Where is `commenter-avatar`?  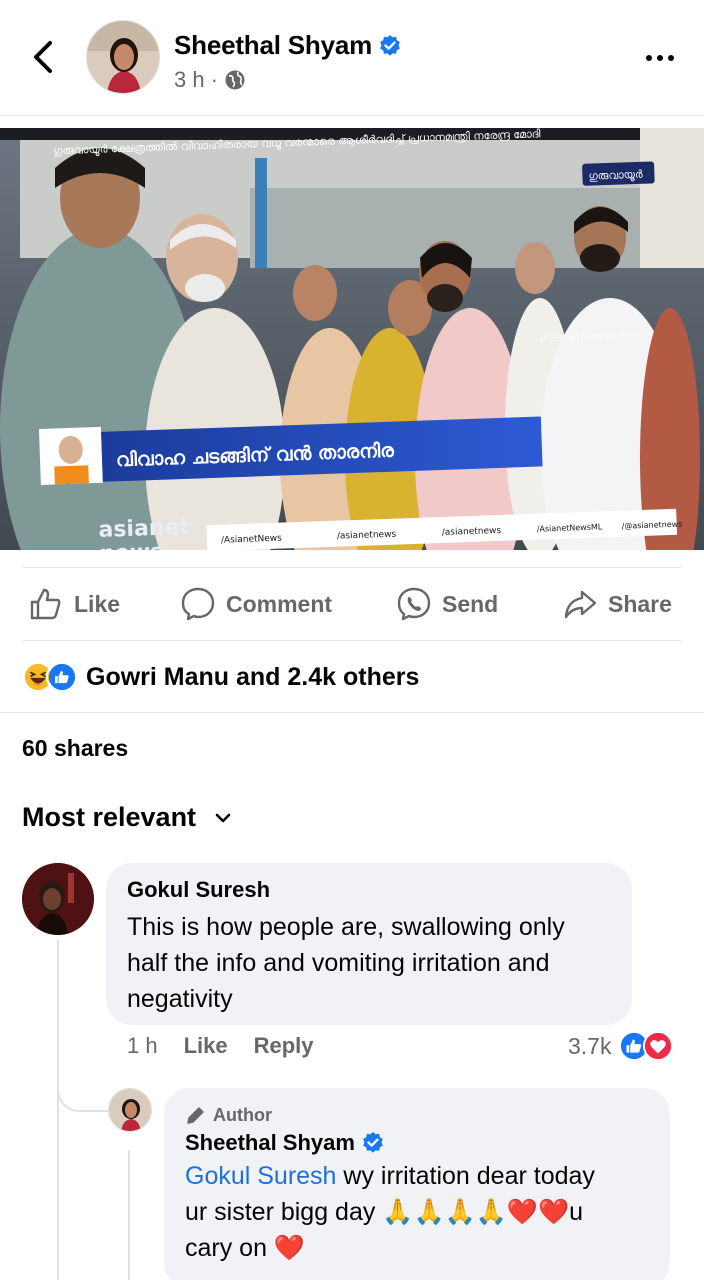
commenter-avatar is located at coordinates (58, 899).